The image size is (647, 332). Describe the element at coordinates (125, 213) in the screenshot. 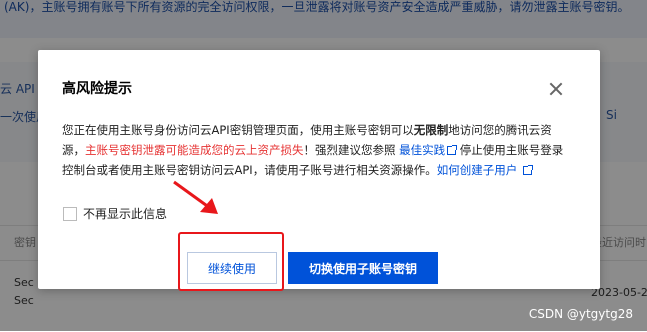

I see `dont-show-again-label: 不再显示此信息` at that location.